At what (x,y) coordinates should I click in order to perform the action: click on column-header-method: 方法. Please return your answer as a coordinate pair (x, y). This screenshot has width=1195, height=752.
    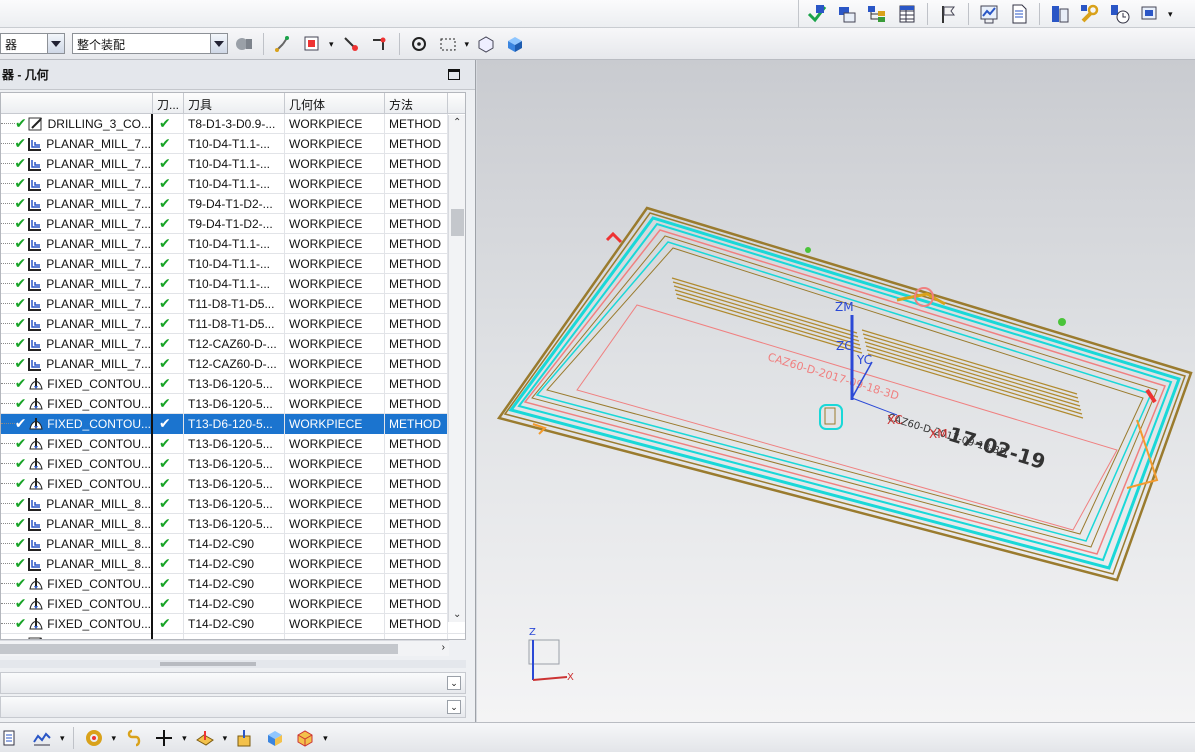
    Looking at the image, I should click on (416, 103).